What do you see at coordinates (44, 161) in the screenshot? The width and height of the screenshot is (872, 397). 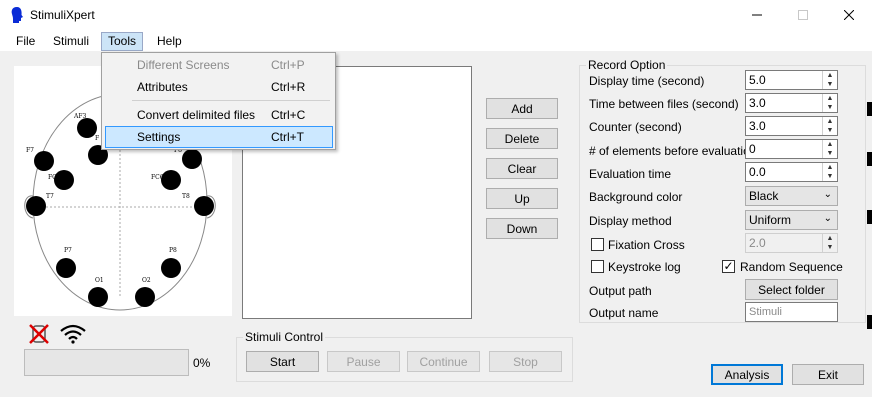 I see `electrode-f7` at bounding box center [44, 161].